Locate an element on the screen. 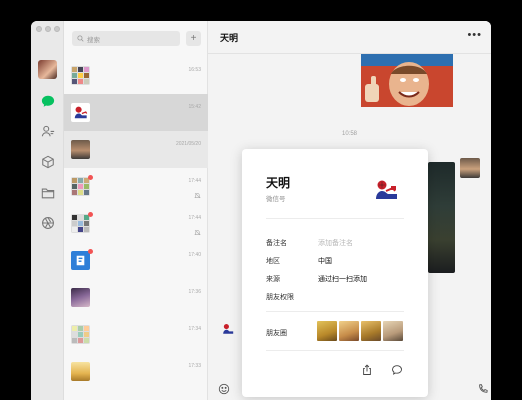 The width and height of the screenshot is (522, 400). chat-time: 17:33 is located at coordinates (194, 366).